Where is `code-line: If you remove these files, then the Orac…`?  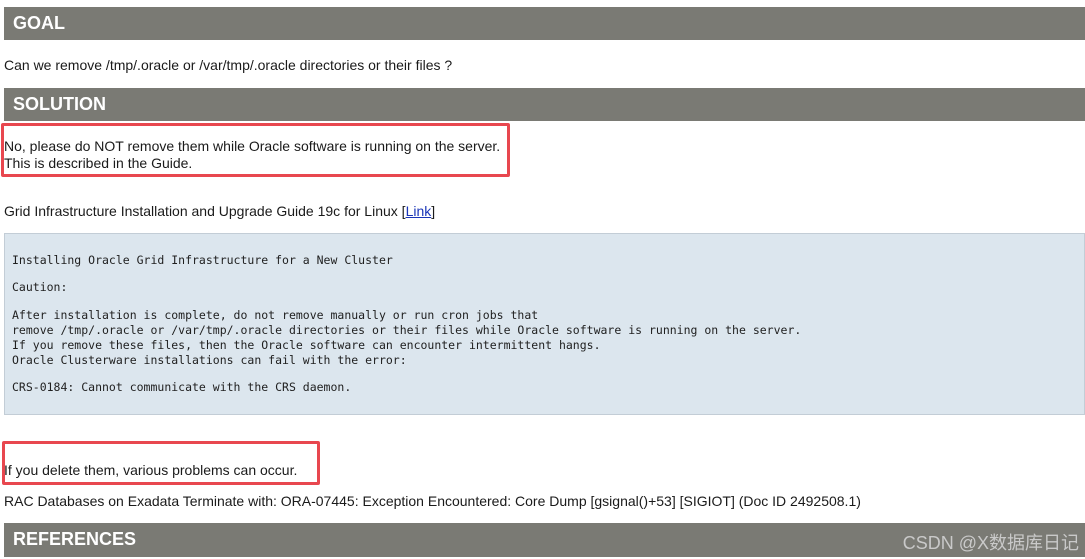 code-line: If you remove these files, then the Orac… is located at coordinates (306, 345).